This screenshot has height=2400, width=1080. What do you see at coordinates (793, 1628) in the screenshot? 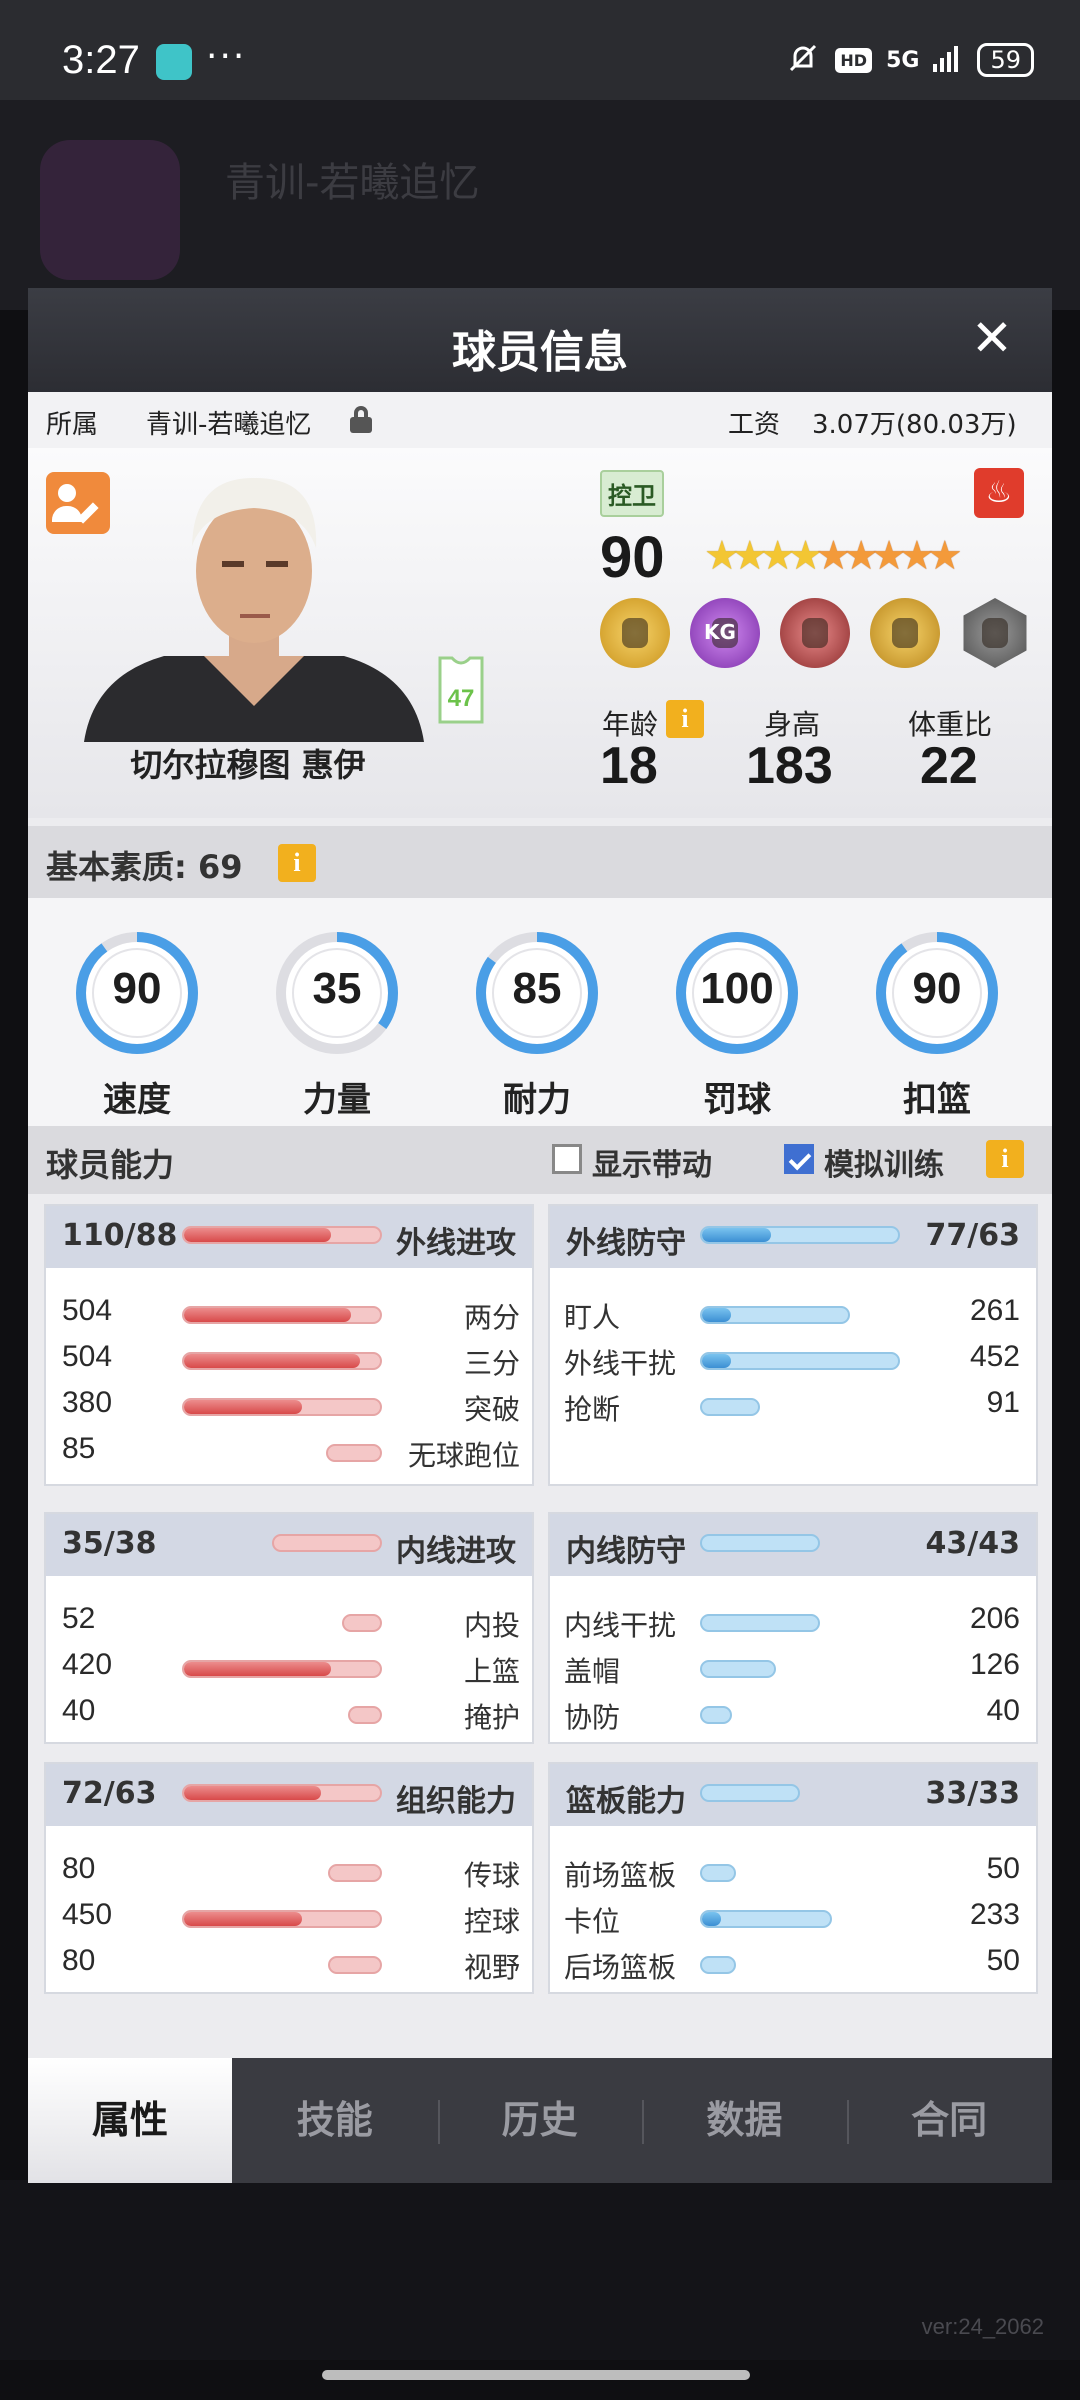
I see `ability-panel: 内线防守 43/43 206 内线干扰 126 盖帽 40 协防` at bounding box center [793, 1628].